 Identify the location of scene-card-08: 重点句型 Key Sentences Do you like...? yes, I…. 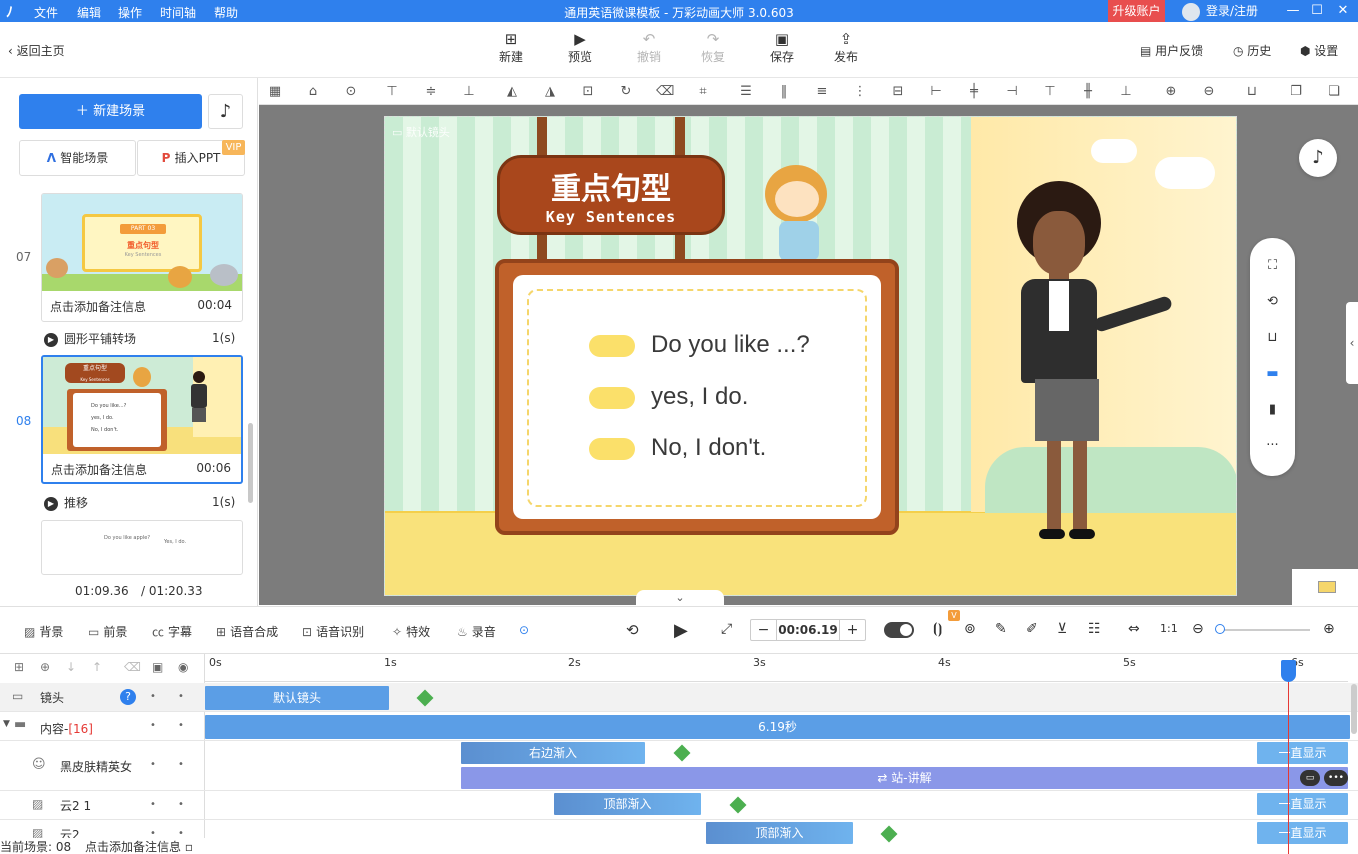
(142, 419).